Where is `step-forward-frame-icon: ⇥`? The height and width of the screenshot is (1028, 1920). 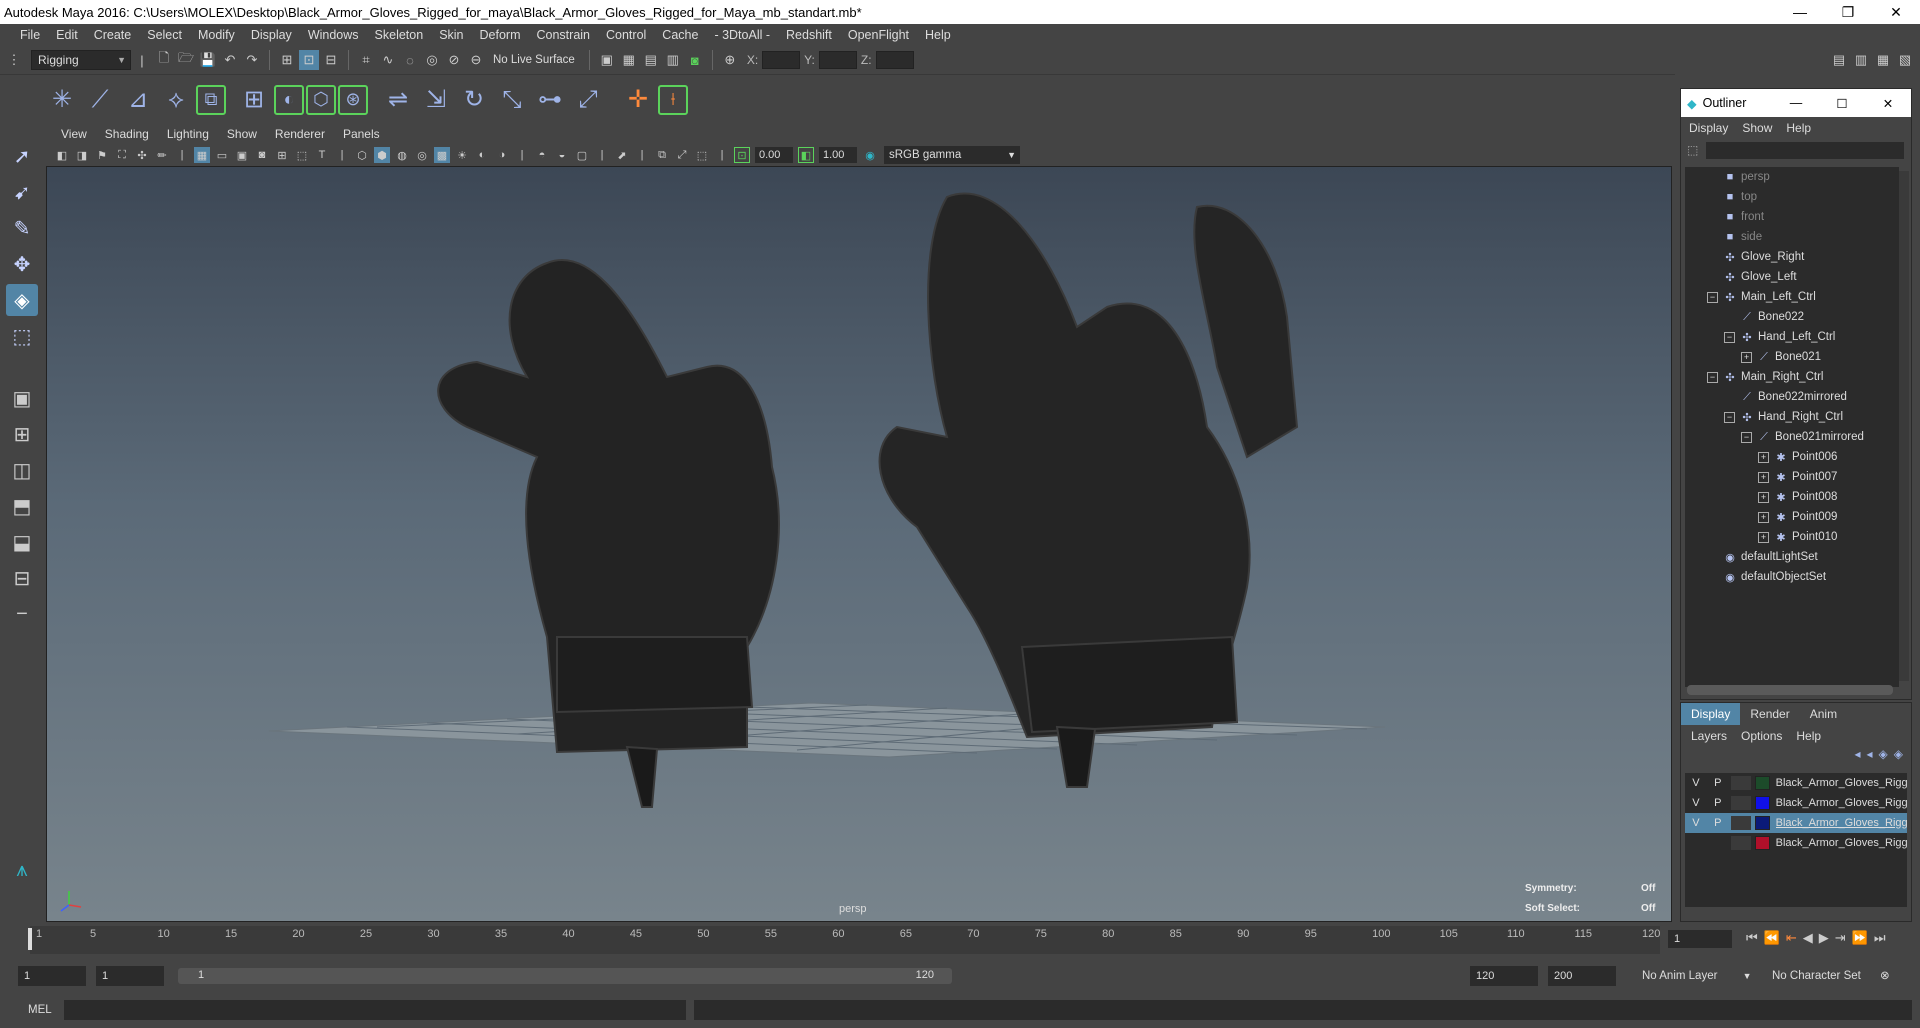
step-forward-frame-icon: ⇥ is located at coordinates (1840, 938).